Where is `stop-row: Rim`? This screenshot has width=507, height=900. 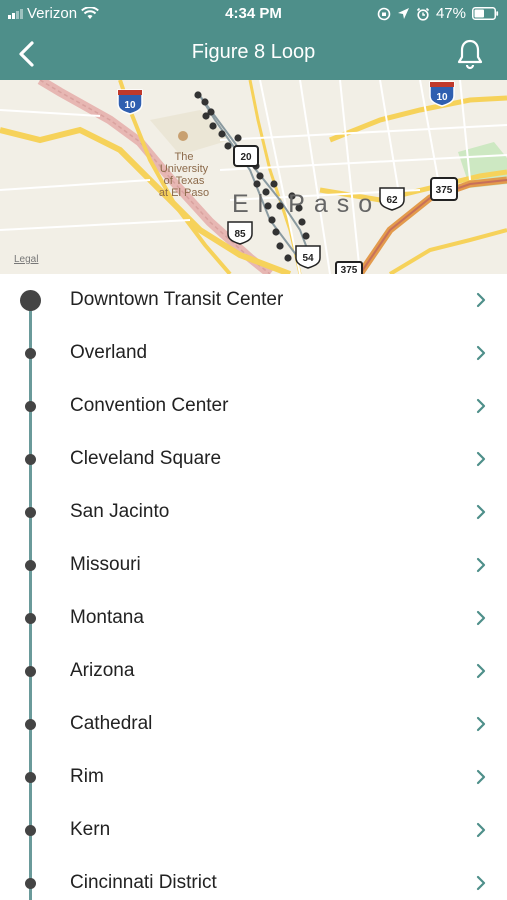 stop-row: Rim is located at coordinates (253, 777).